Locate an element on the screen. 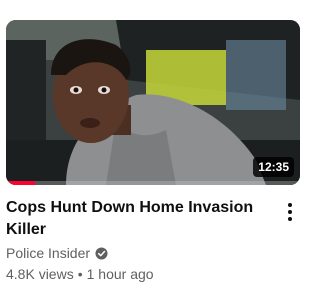 This screenshot has height=299, width=320. video-title: Cops Hunt Down Home Invasion Killer is located at coordinates (137, 219).